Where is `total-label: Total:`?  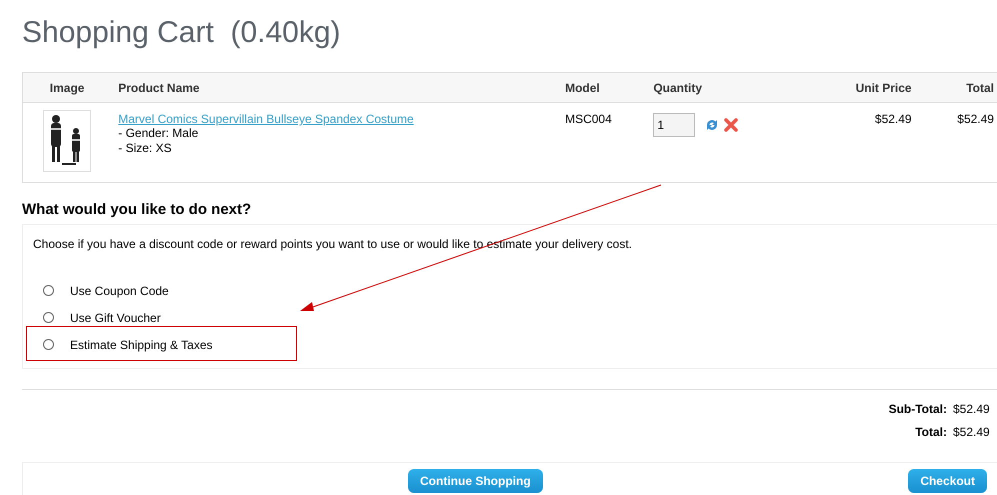
total-label: Total: is located at coordinates (931, 433).